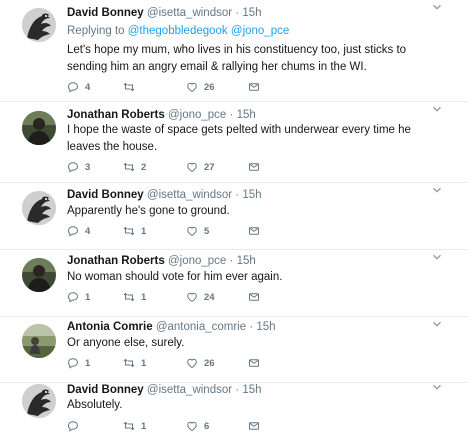  I want to click on tweet-text: Apparently he's gone to ground., so click(148, 211).